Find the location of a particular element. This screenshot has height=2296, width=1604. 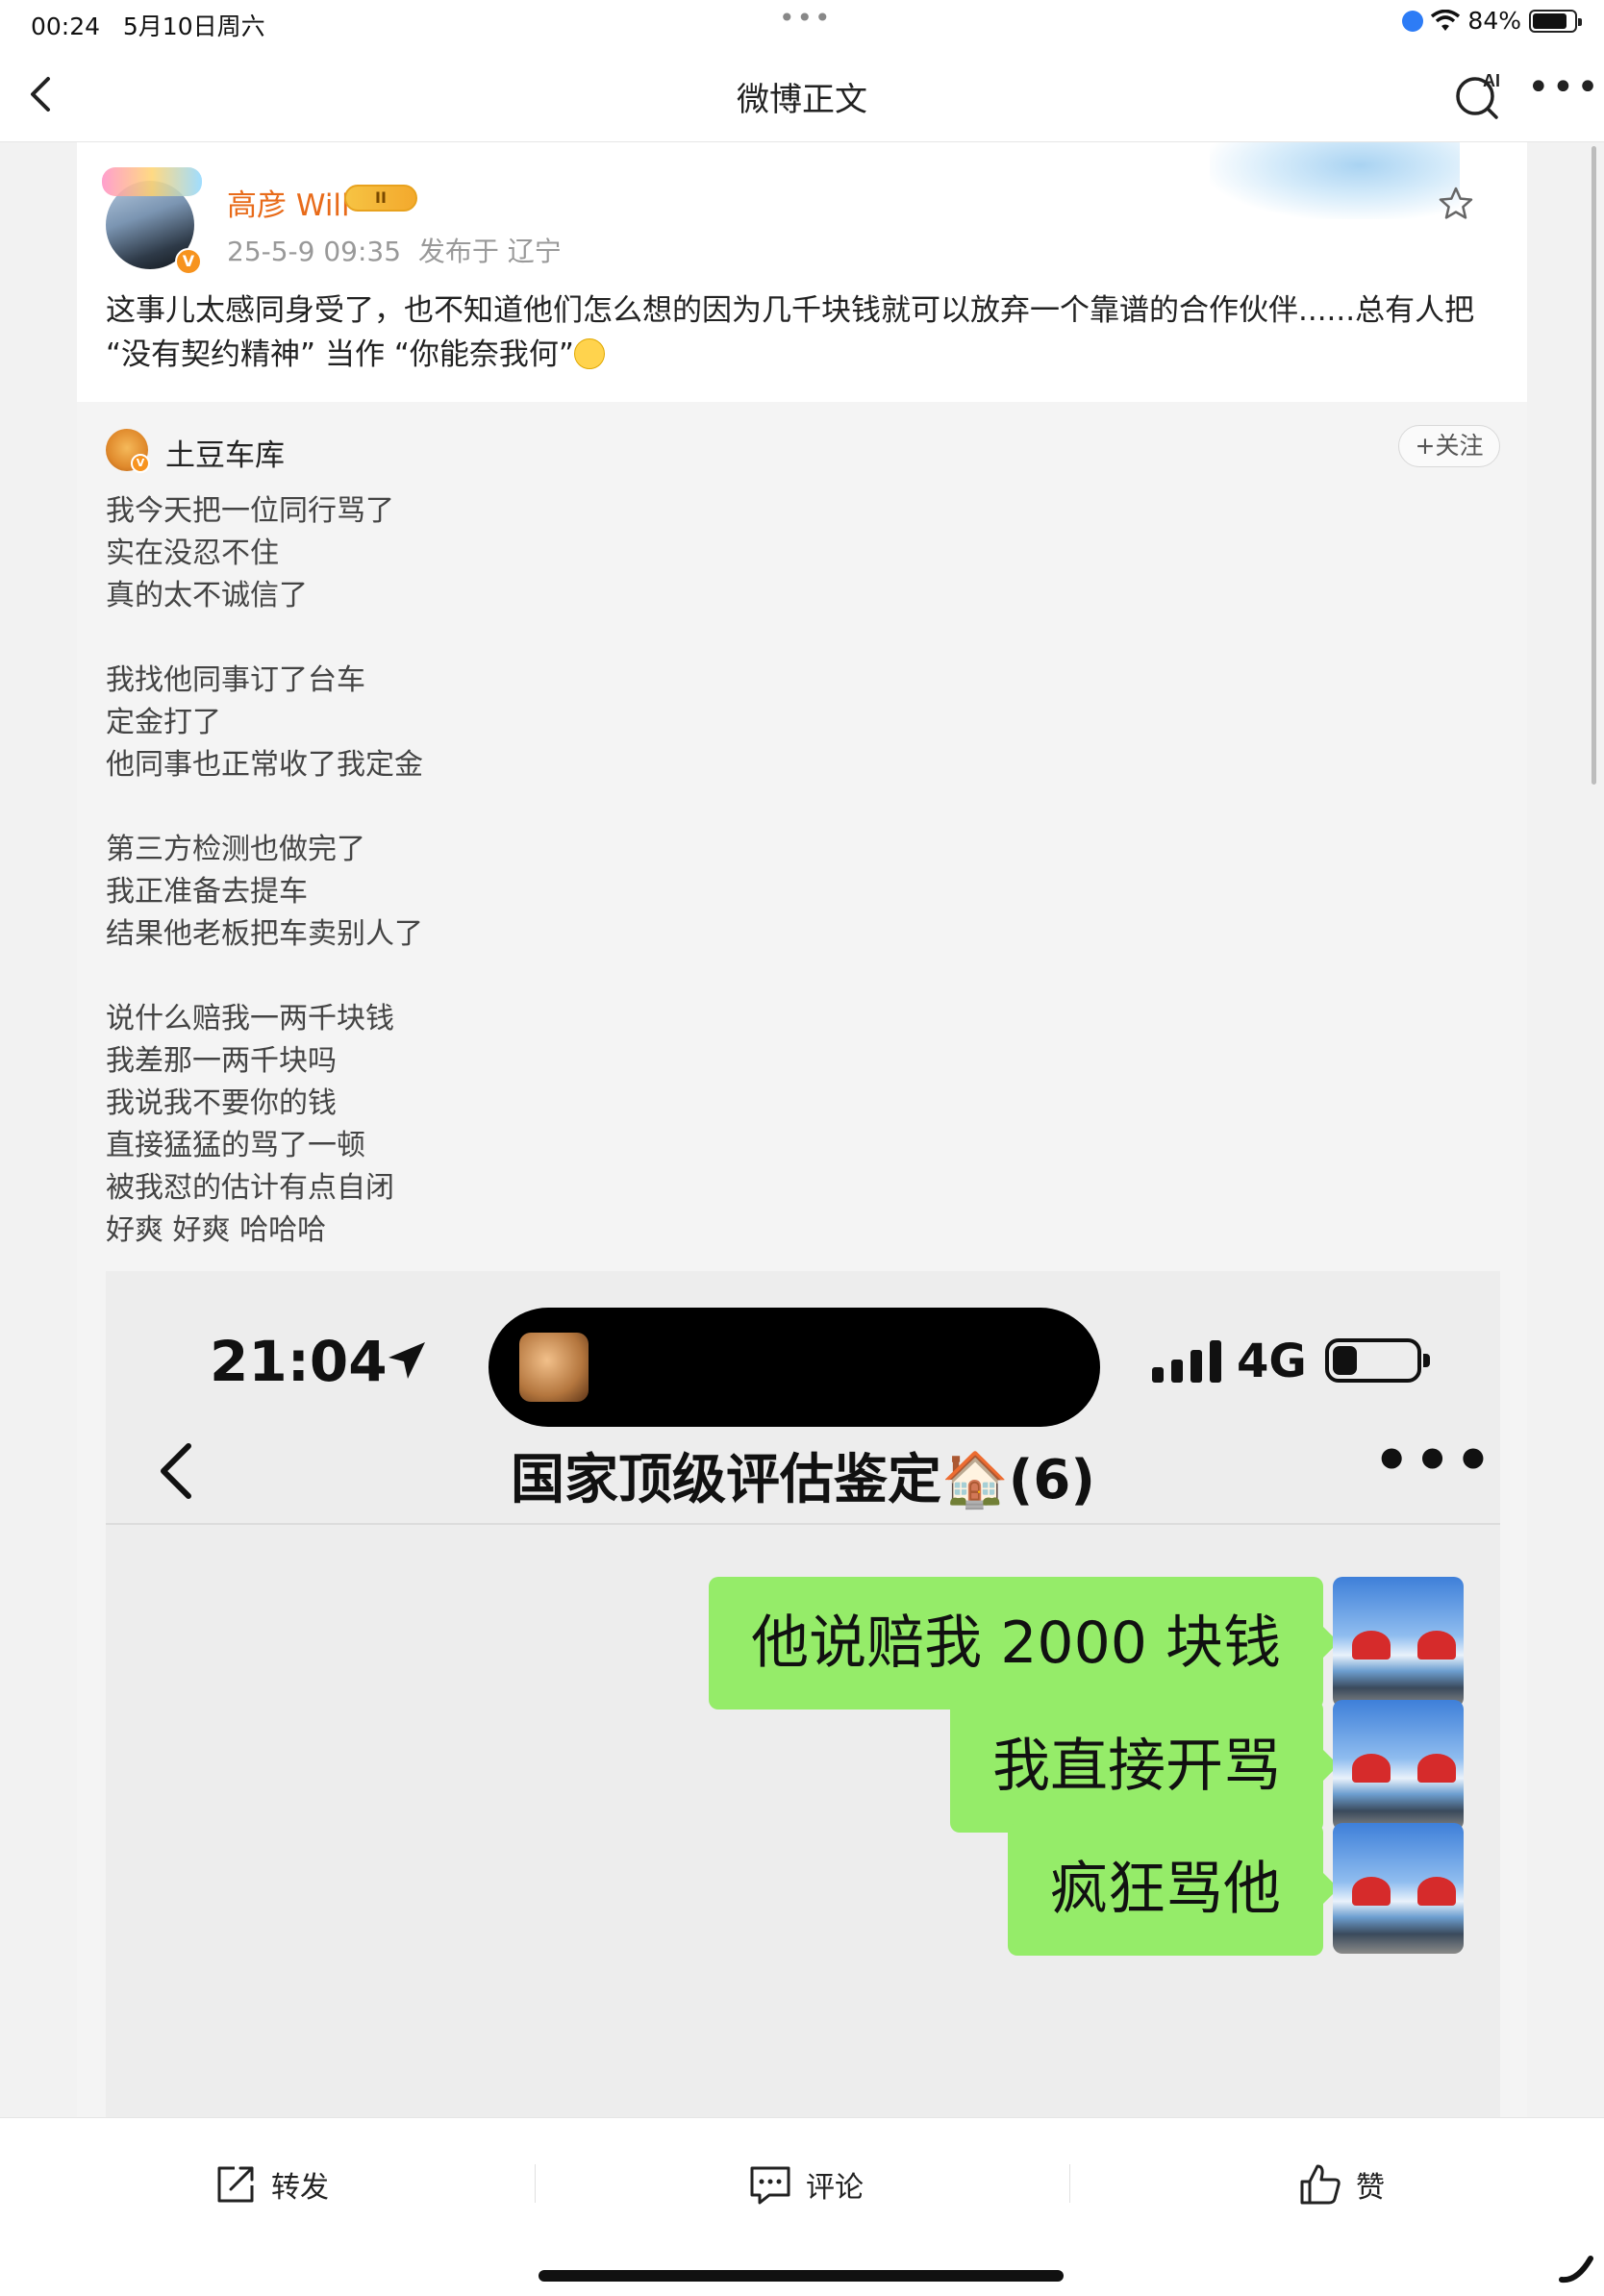

comment-label: 评论 is located at coordinates (835, 2188).